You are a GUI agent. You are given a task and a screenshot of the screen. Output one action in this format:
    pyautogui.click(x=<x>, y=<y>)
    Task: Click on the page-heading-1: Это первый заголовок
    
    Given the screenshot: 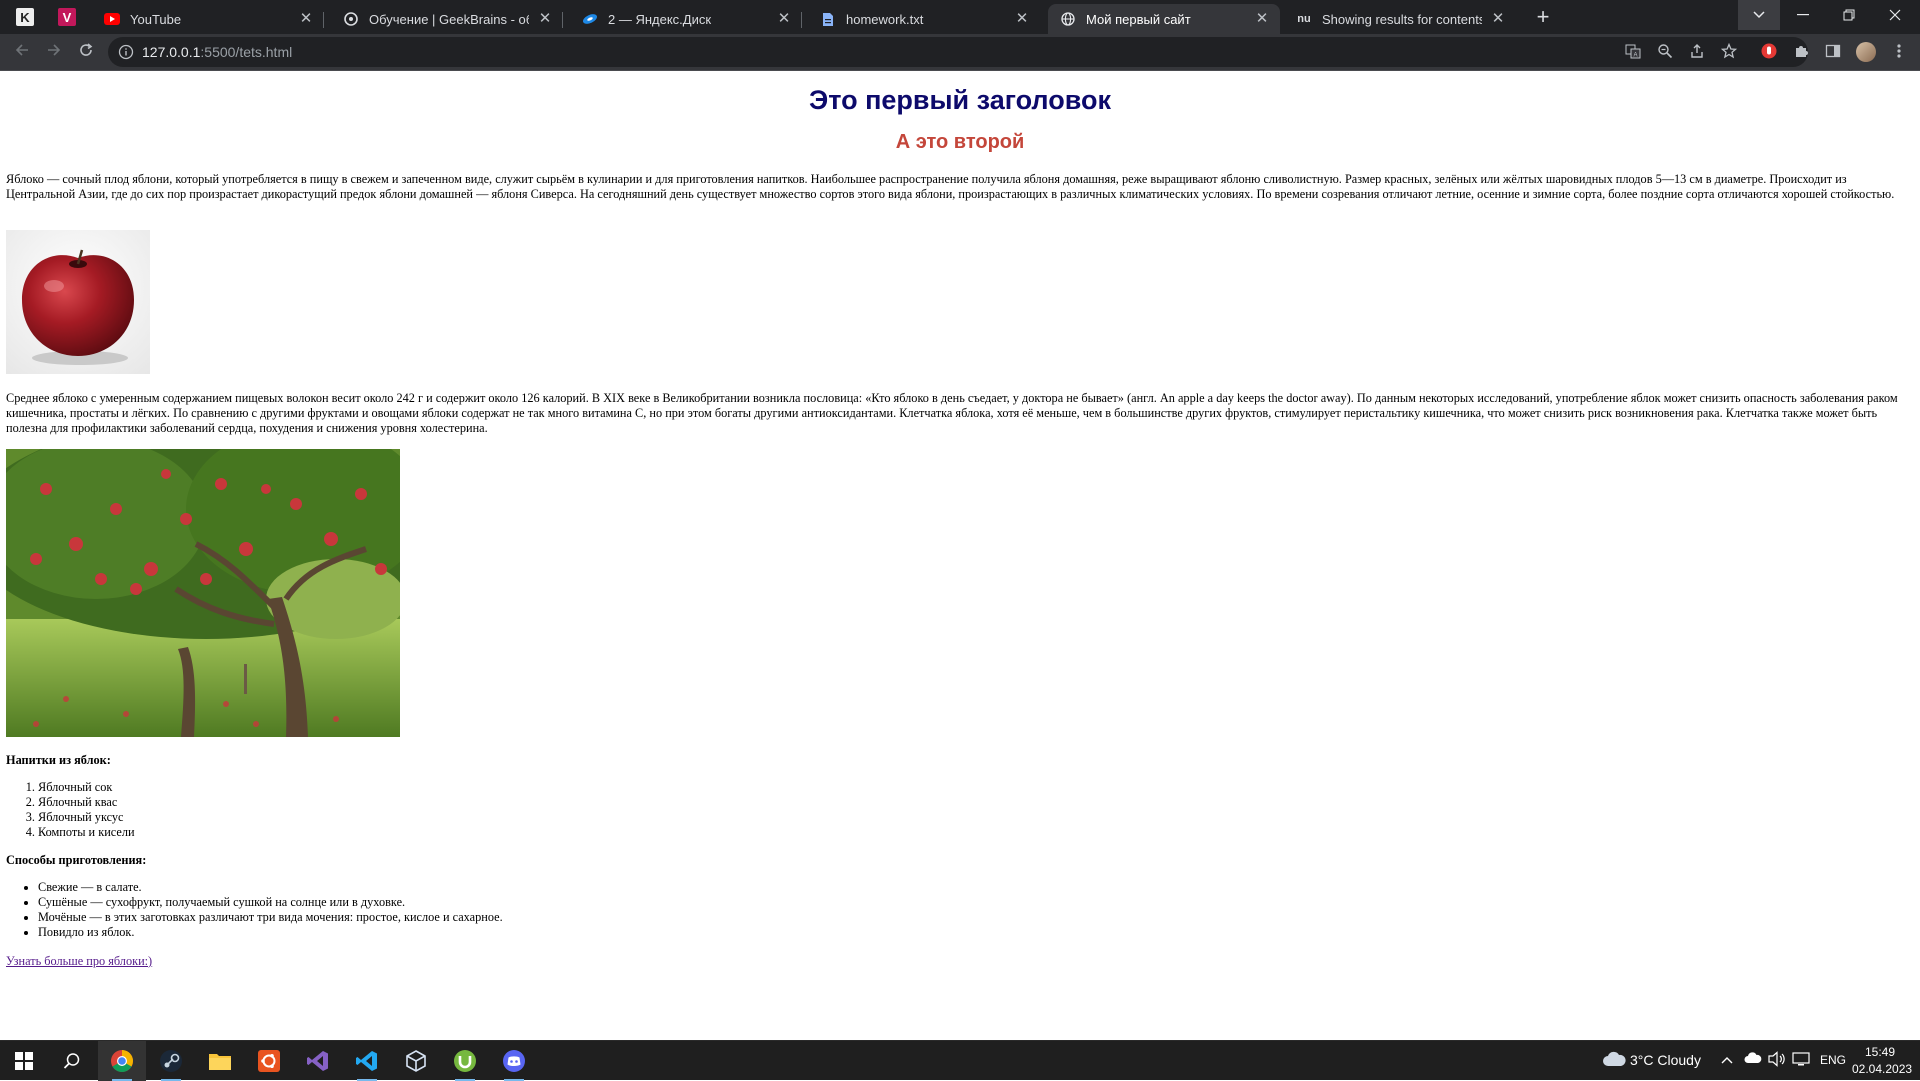 What is the action you would take?
    pyautogui.click(x=960, y=100)
    